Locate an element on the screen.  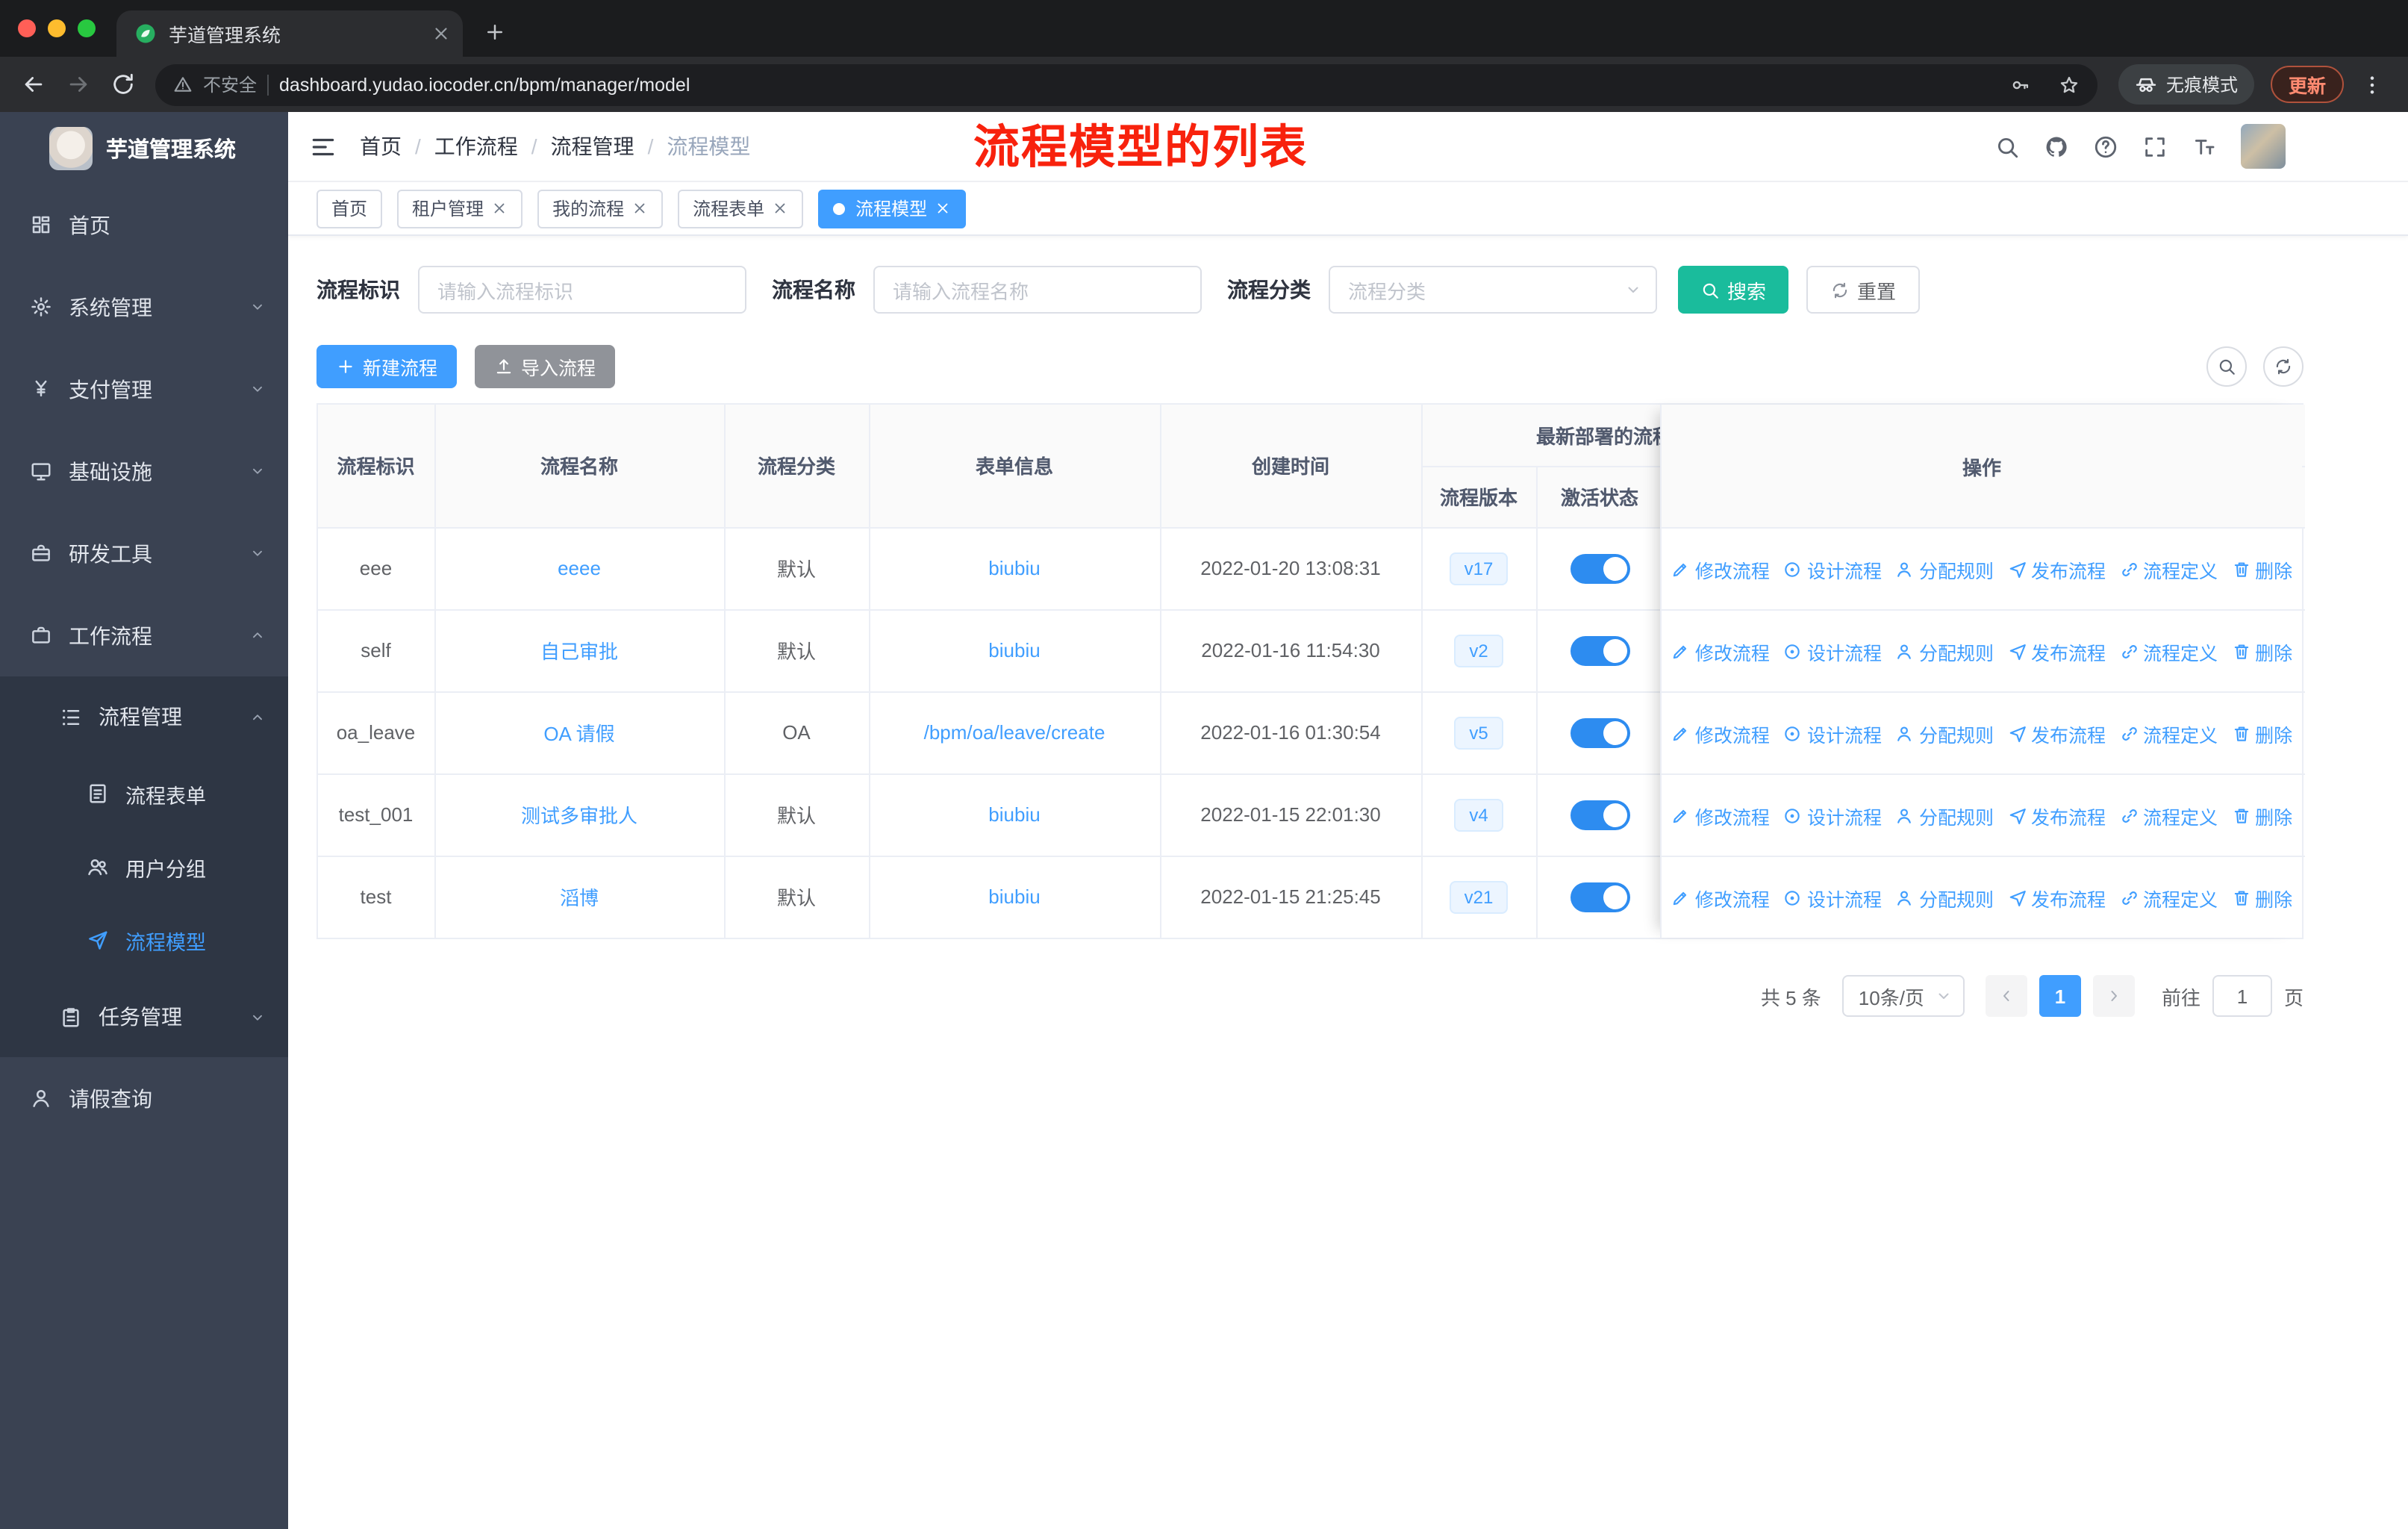
toggle-search-button is located at coordinates (2226, 367).